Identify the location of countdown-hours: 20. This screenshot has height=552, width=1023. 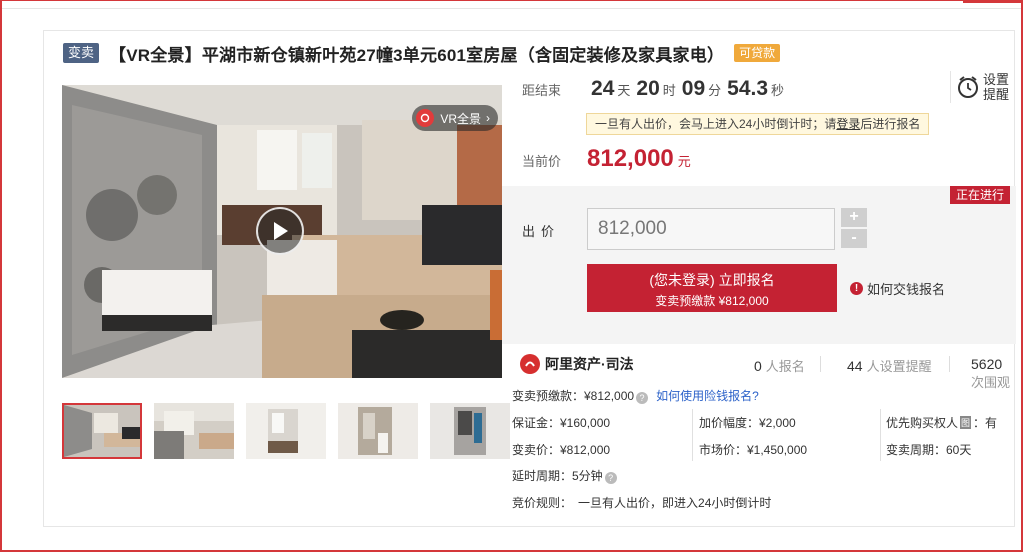
(648, 88).